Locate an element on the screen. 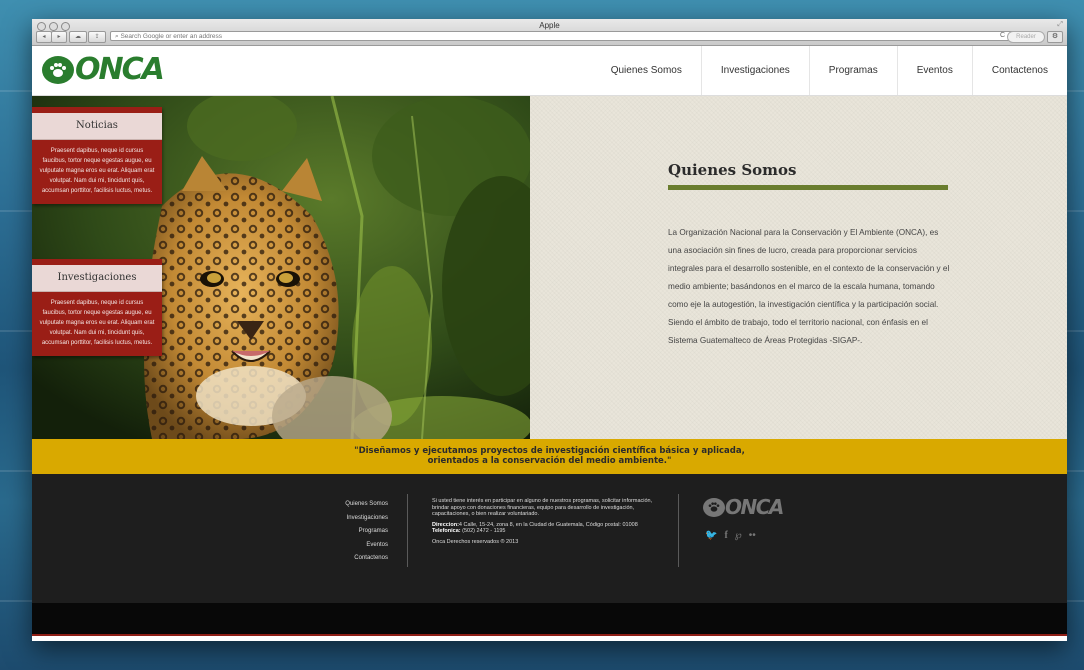 This screenshot has width=1084, height=670. paw-logo-icon is located at coordinates (58, 70).